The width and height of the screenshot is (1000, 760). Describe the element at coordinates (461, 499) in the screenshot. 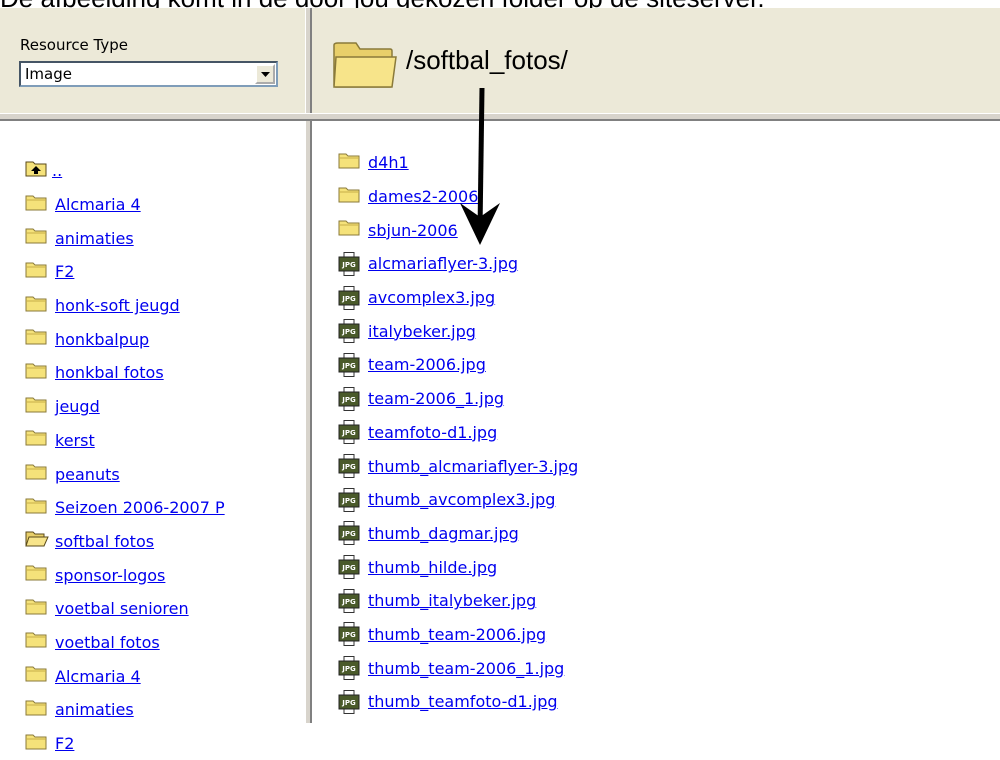

I see `file-list-link: thumb_avcomplex3.jpg` at that location.